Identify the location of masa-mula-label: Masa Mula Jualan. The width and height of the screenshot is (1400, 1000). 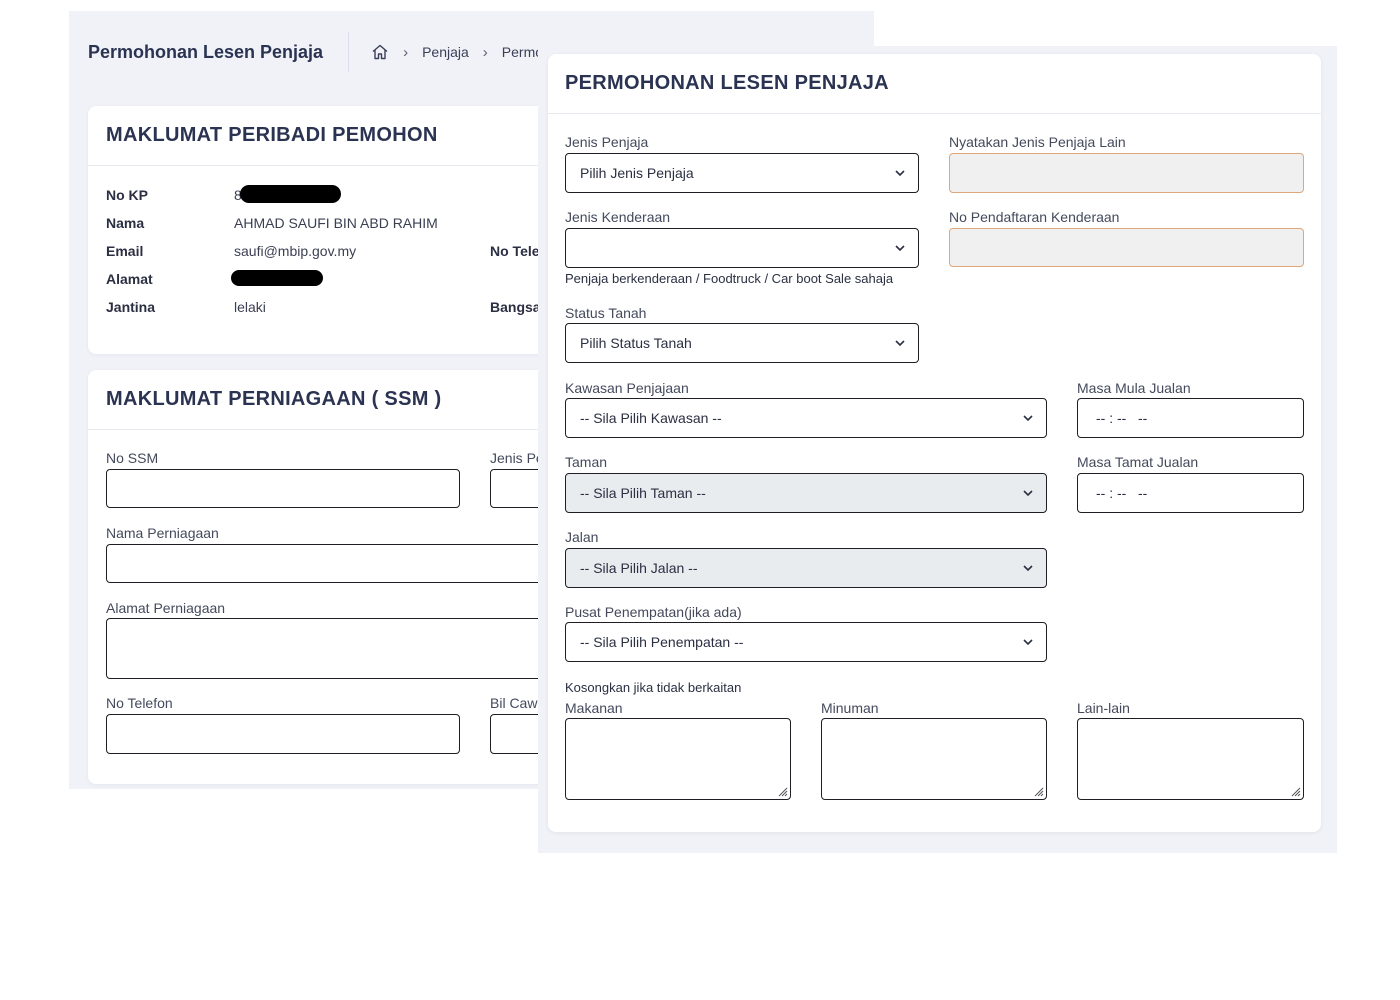
(1134, 388).